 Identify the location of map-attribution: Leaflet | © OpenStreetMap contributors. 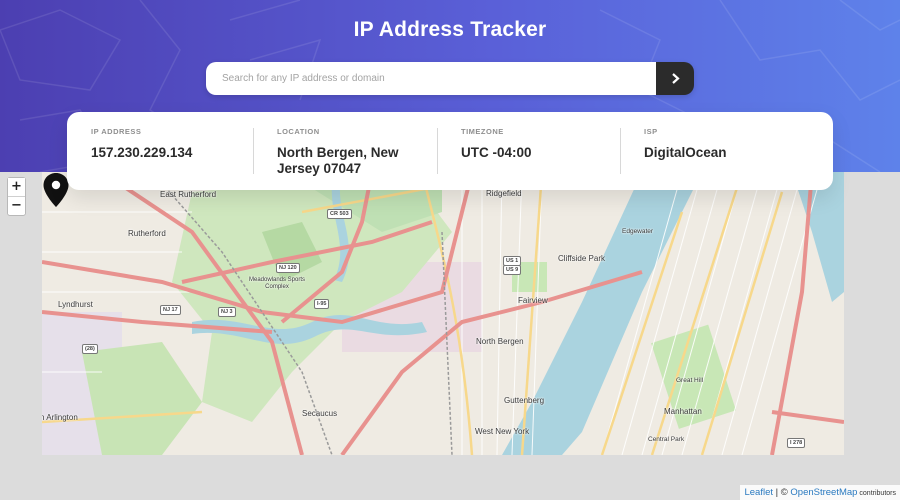
(820, 492).